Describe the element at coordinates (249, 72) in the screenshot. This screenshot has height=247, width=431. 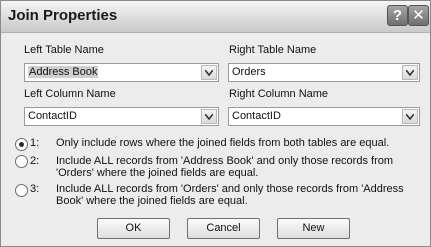
I see `right-table-value: Orders` at that location.